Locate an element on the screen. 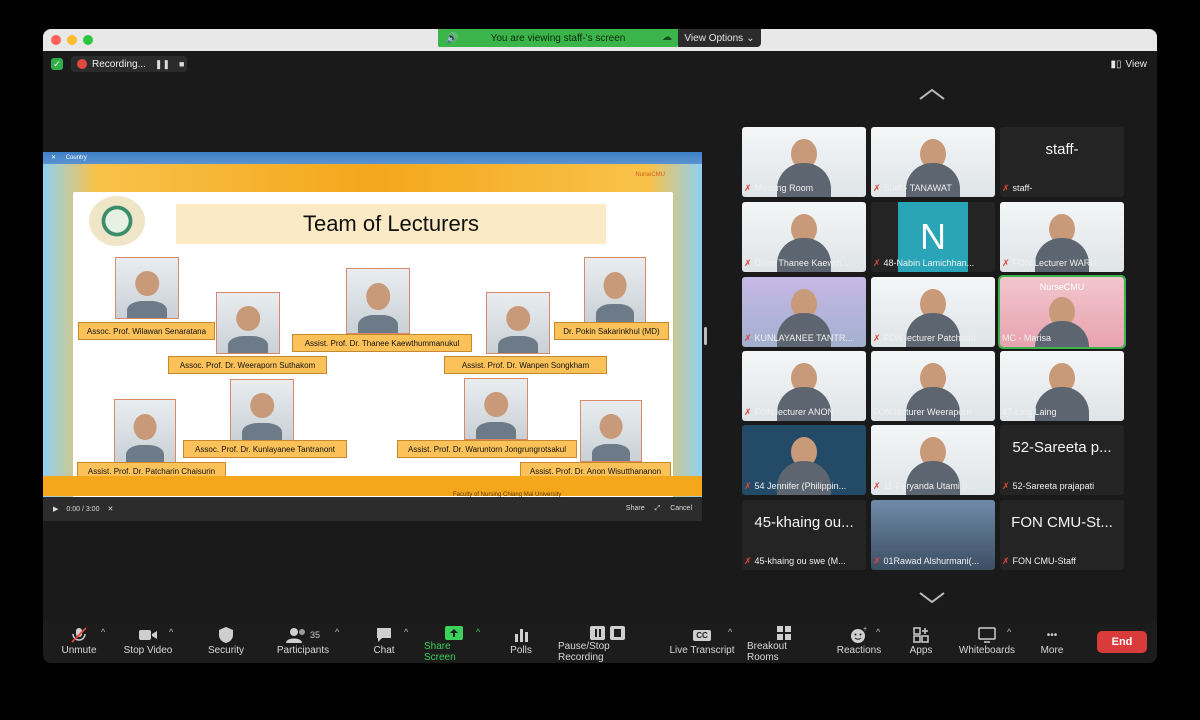  play-icon: ▶ is located at coordinates (55, 509).